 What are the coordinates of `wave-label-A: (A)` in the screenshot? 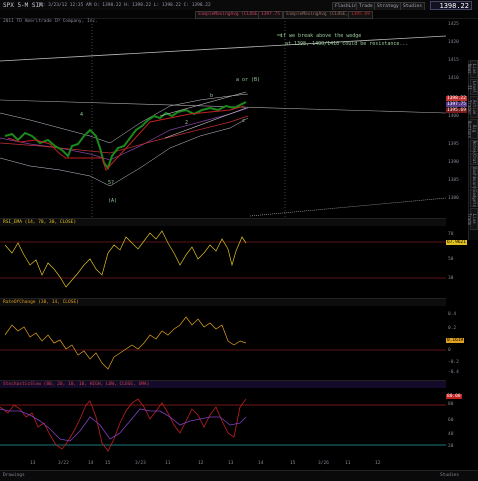 It's located at (112, 201).